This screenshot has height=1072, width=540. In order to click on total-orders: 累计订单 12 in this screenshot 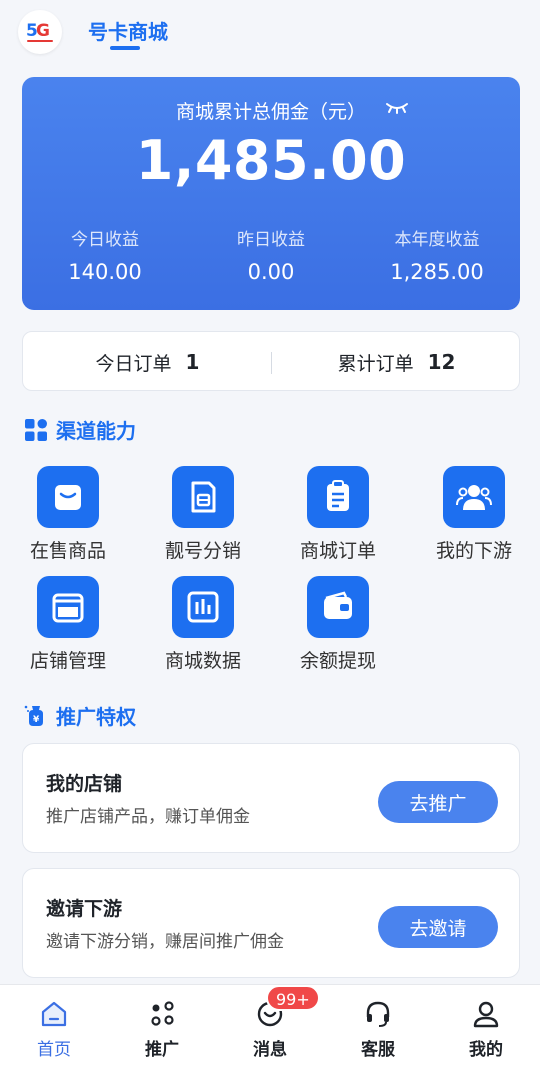, I will do `click(396, 362)`.